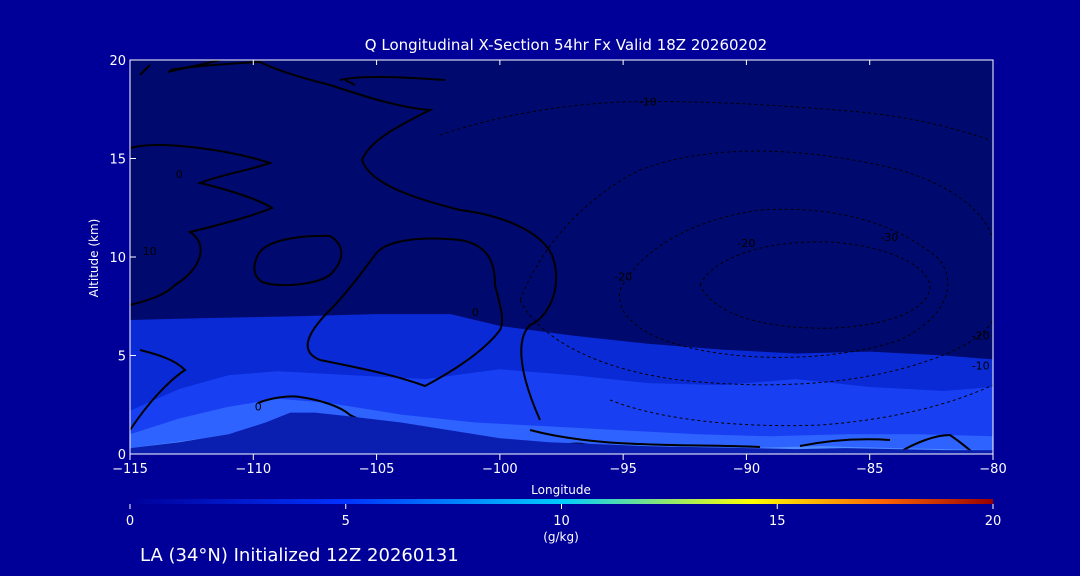  I want to click on colorbar-unit-label: (g/kg), so click(561, 537).